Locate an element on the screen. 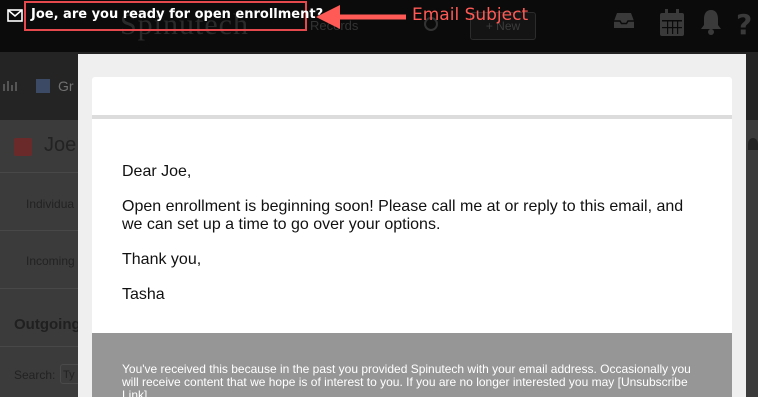 This screenshot has width=758, height=397. email-preview-header is located at coordinates (412, 96).